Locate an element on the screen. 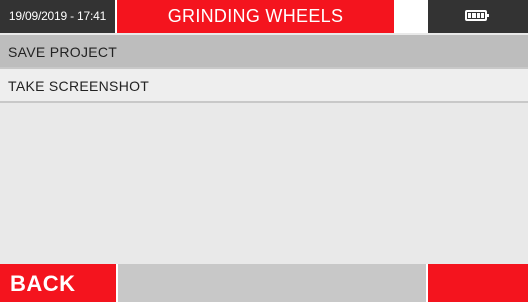  right-softkey is located at coordinates (478, 283).